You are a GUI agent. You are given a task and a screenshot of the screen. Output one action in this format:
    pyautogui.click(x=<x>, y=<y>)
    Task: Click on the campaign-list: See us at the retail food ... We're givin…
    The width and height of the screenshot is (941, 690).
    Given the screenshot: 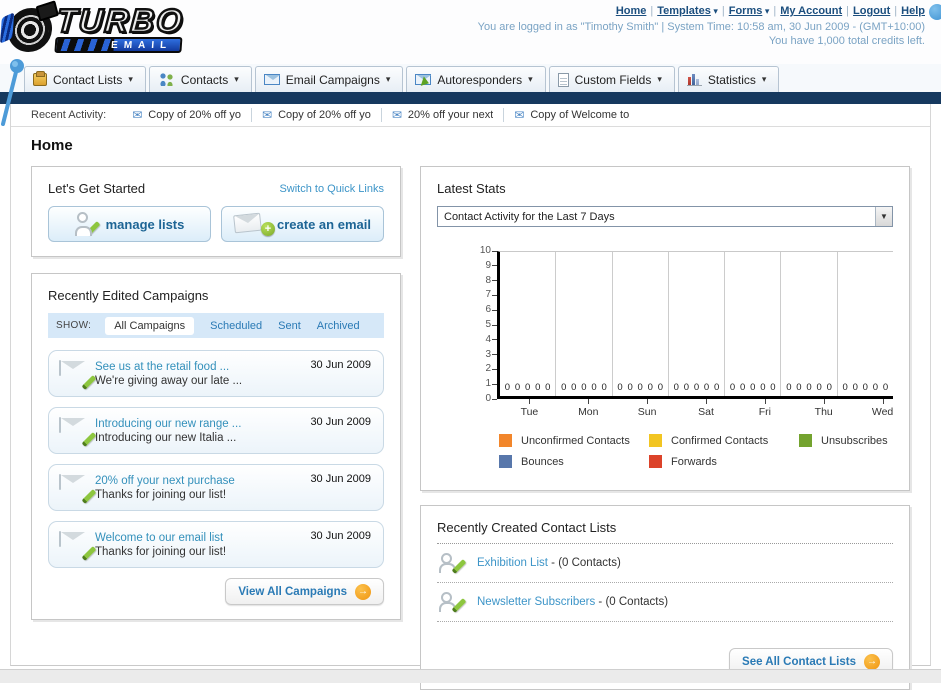 What is the action you would take?
    pyautogui.click(x=216, y=459)
    